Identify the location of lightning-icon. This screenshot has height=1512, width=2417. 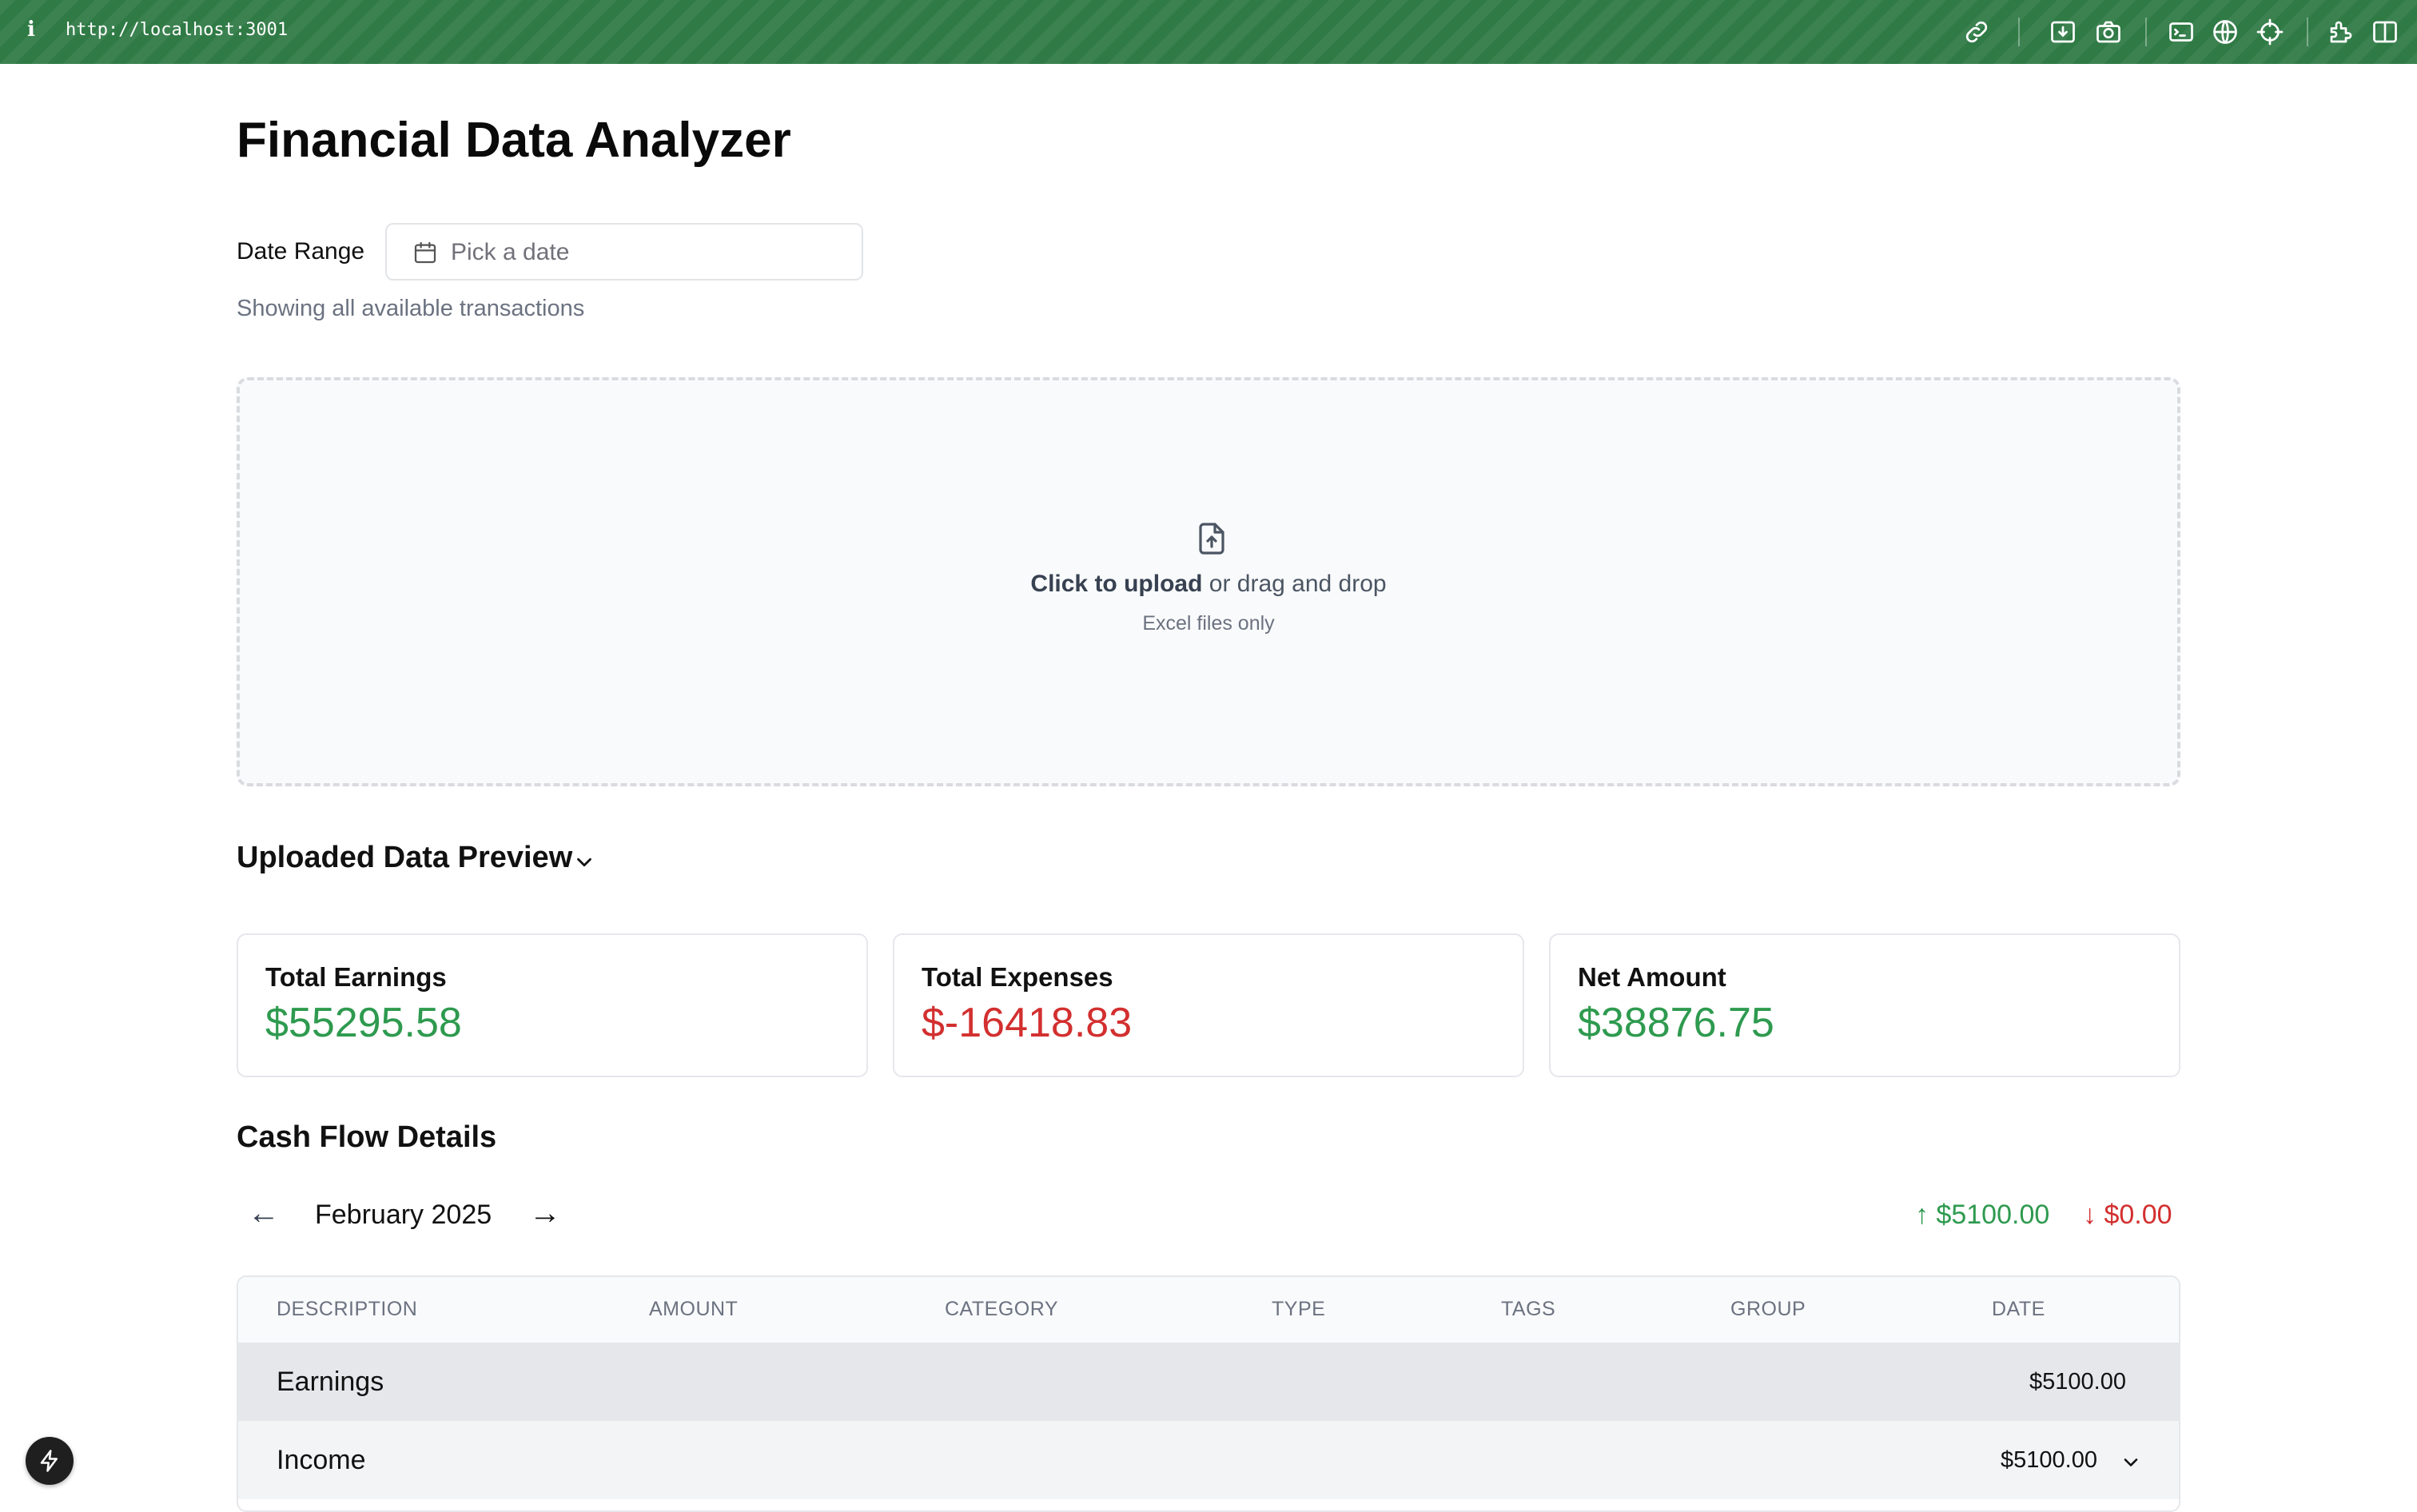
(49, 1461).